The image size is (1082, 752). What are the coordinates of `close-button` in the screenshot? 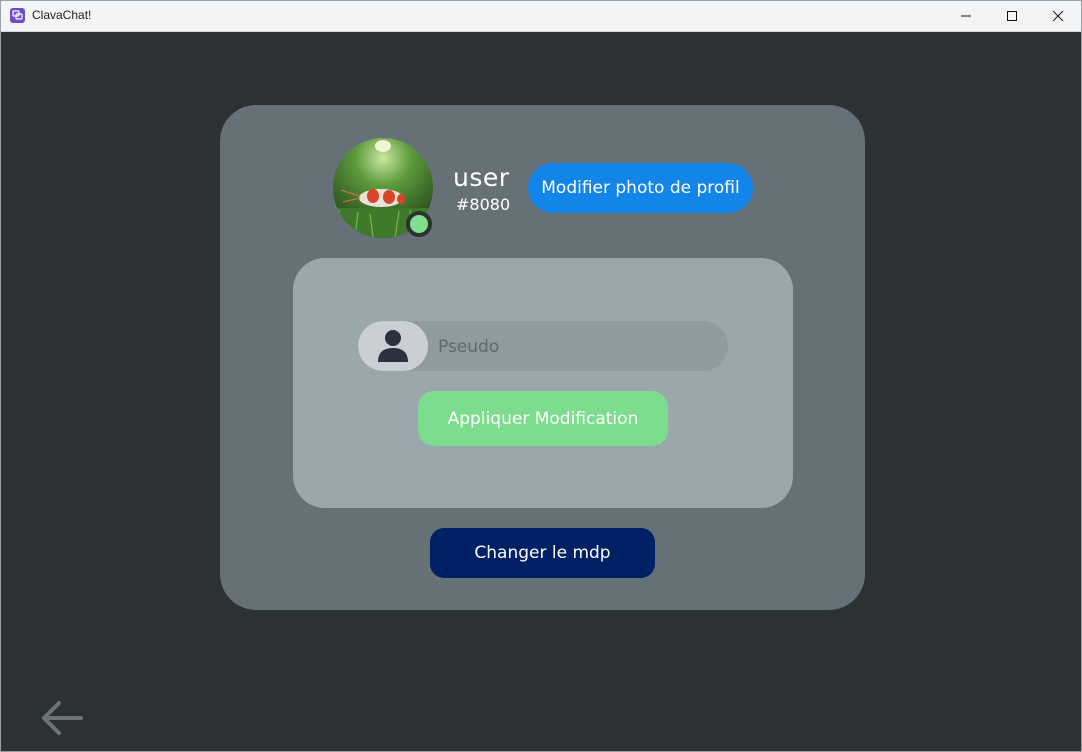 It's located at (1058, 16).